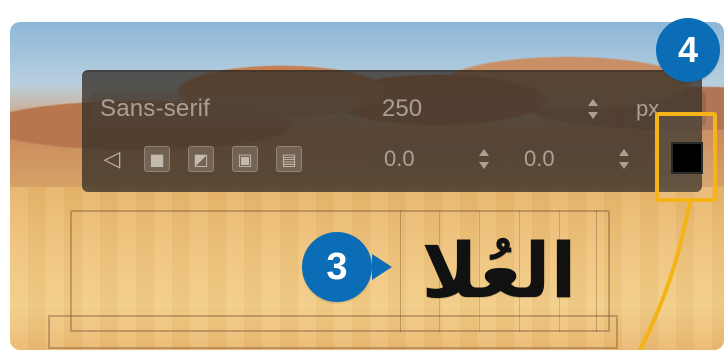  Describe the element at coordinates (289, 159) in the screenshot. I see `strike-icon: ▤` at that location.